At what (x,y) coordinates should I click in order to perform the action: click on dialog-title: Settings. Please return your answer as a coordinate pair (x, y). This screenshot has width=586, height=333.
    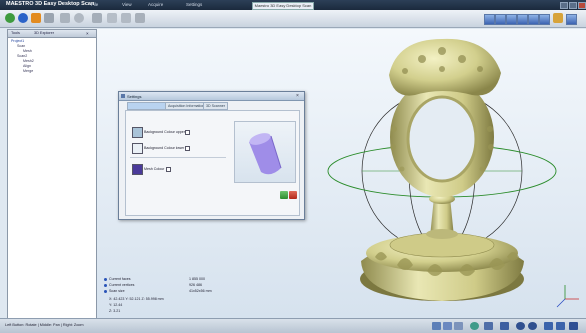
    Looking at the image, I should click on (134, 96).